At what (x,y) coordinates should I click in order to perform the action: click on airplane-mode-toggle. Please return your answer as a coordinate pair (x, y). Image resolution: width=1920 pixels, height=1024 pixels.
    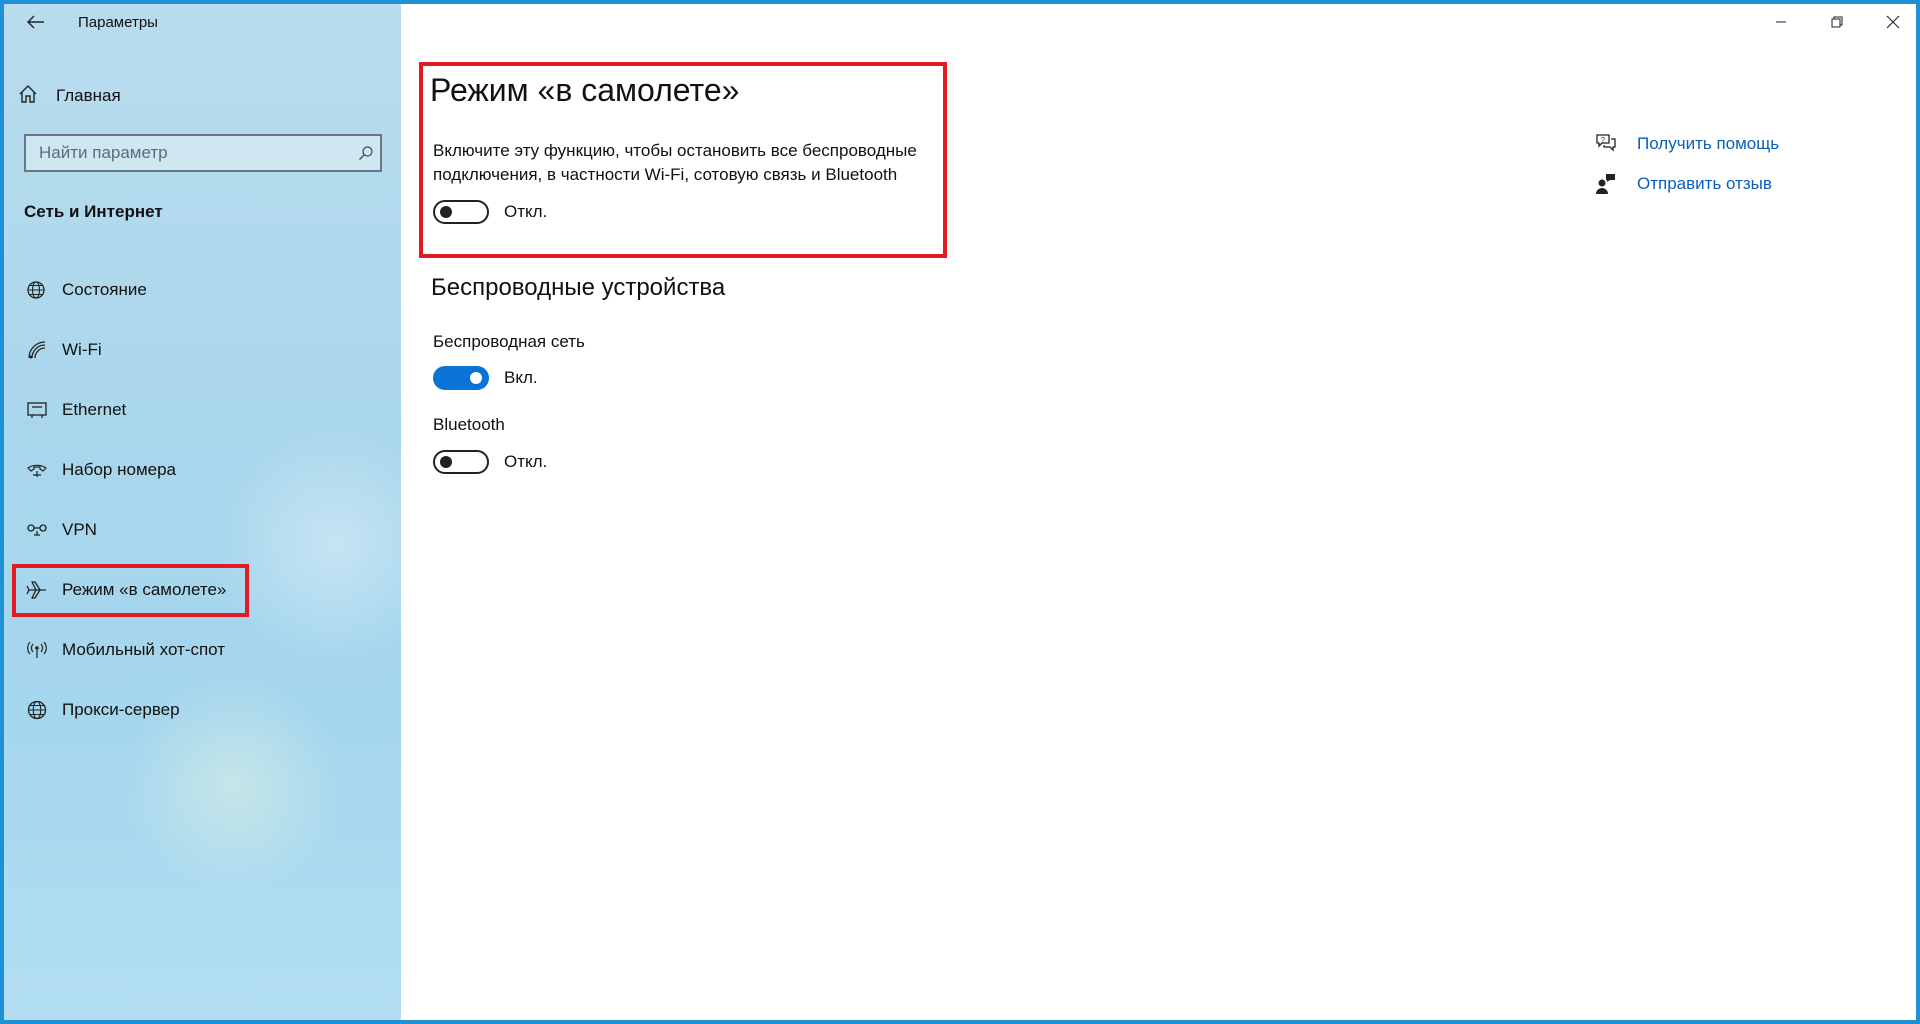
    Looking at the image, I should click on (461, 212).